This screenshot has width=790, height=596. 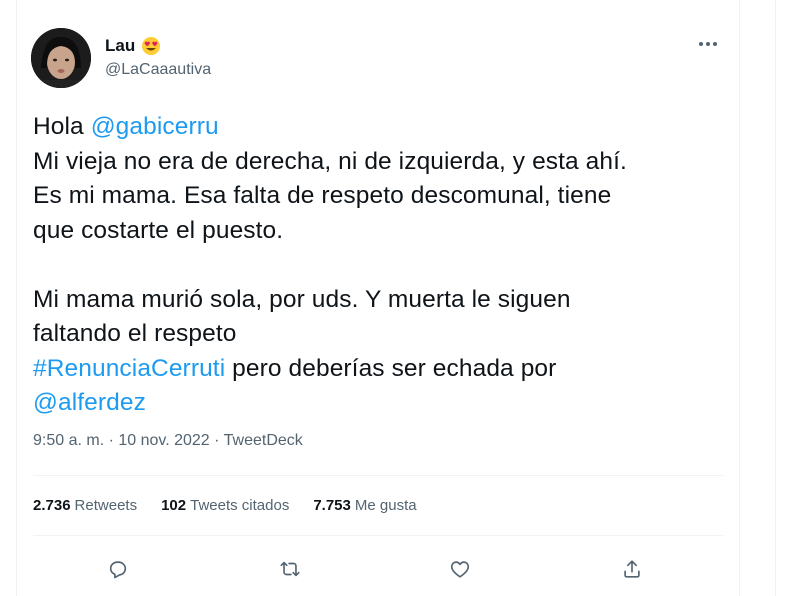 I want to click on tweet-text-segment: faltando el respeto, so click(x=135, y=333).